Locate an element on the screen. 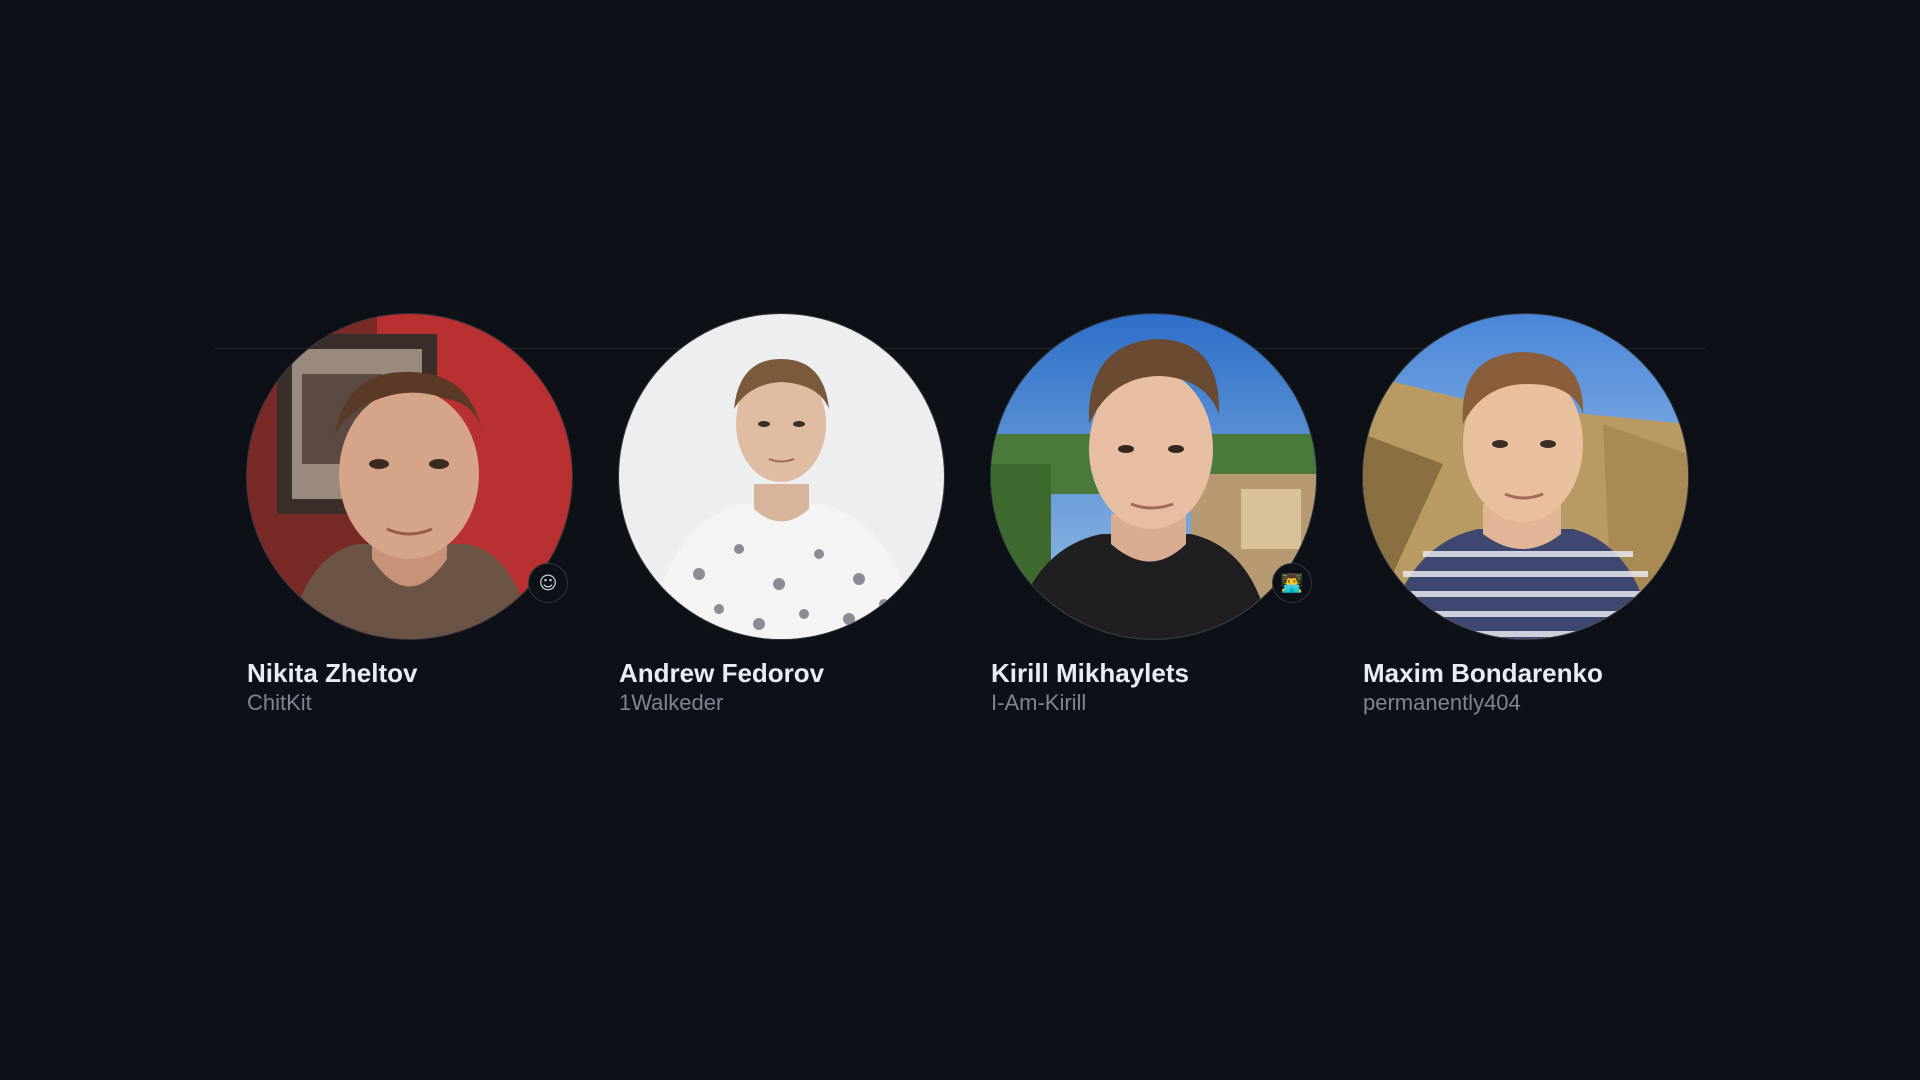 The width and height of the screenshot is (1920, 1080). person-card-maxim: Maxim Bondarenko permanently404 is located at coordinates (1525, 515).